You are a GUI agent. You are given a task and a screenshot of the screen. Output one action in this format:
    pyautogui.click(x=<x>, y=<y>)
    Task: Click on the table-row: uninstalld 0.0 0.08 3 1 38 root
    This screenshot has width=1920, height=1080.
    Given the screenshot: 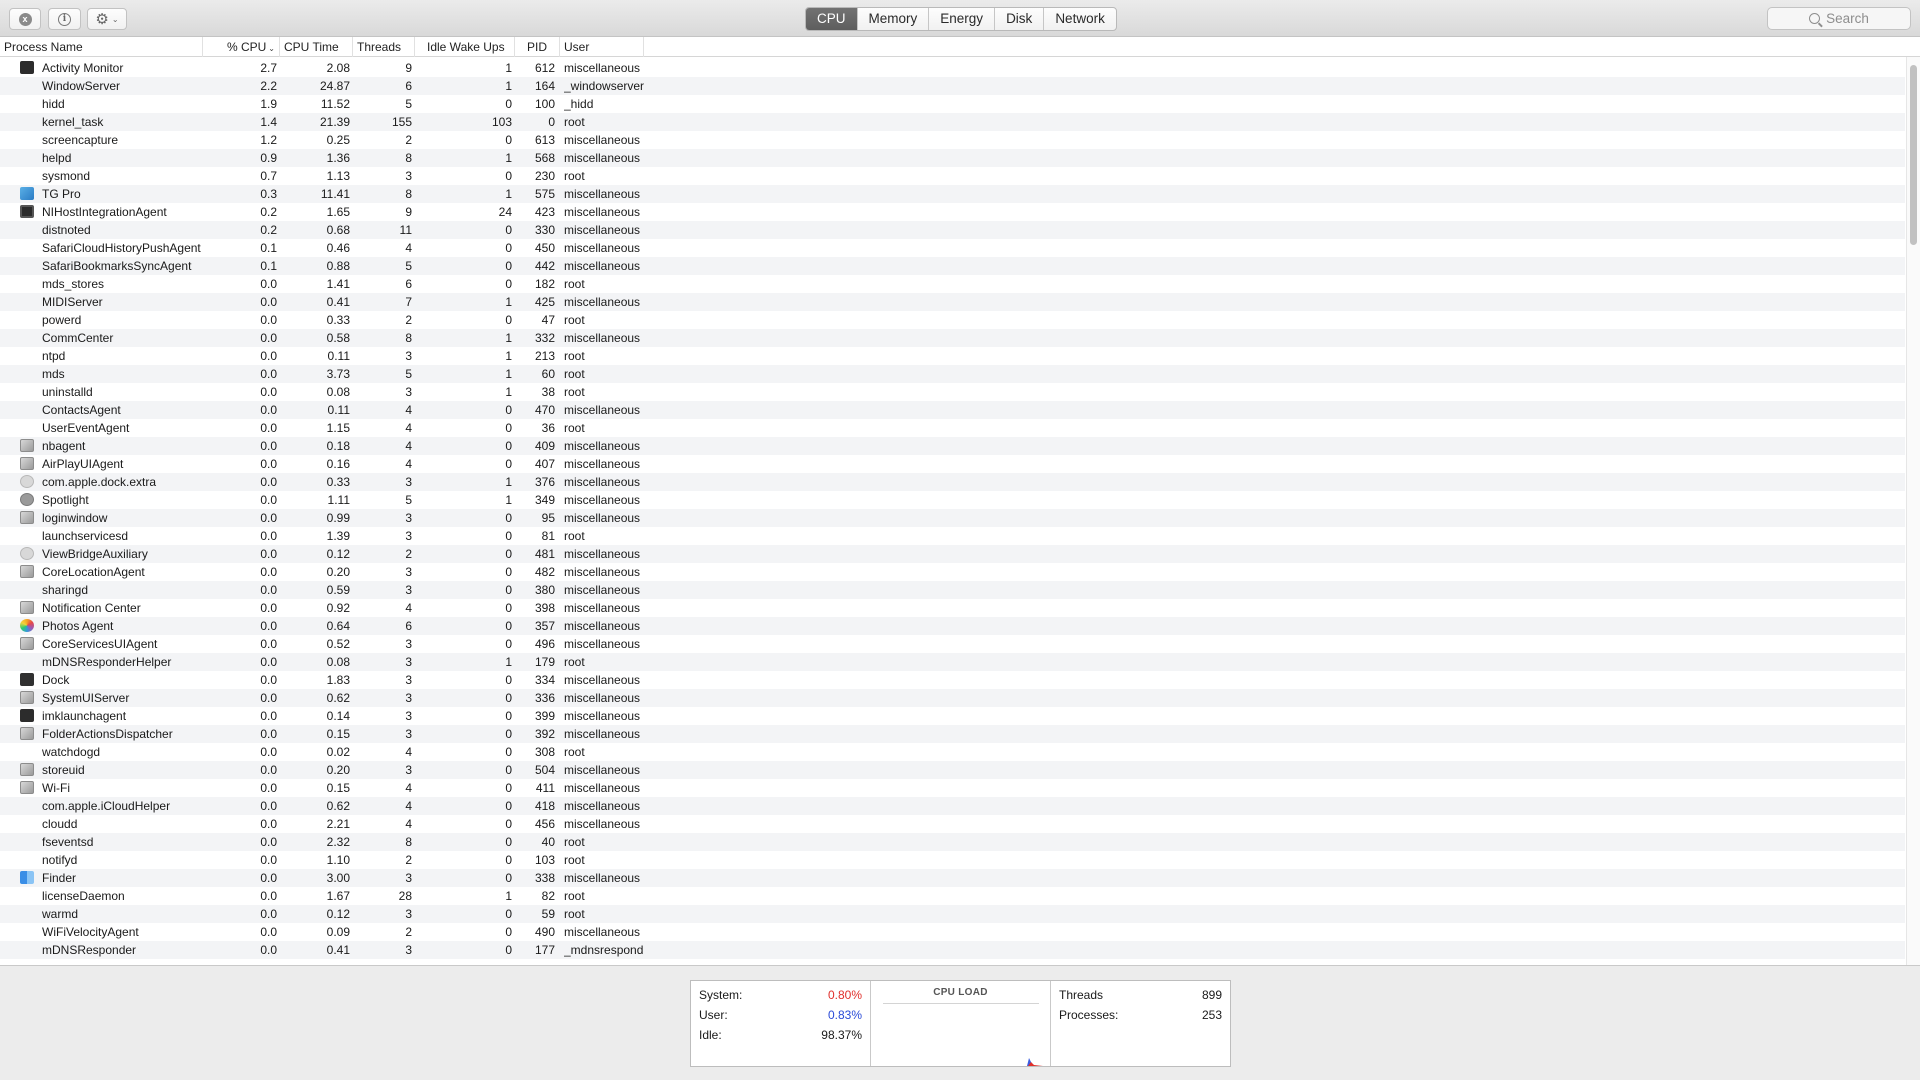 What is the action you would take?
    pyautogui.click(x=952, y=392)
    